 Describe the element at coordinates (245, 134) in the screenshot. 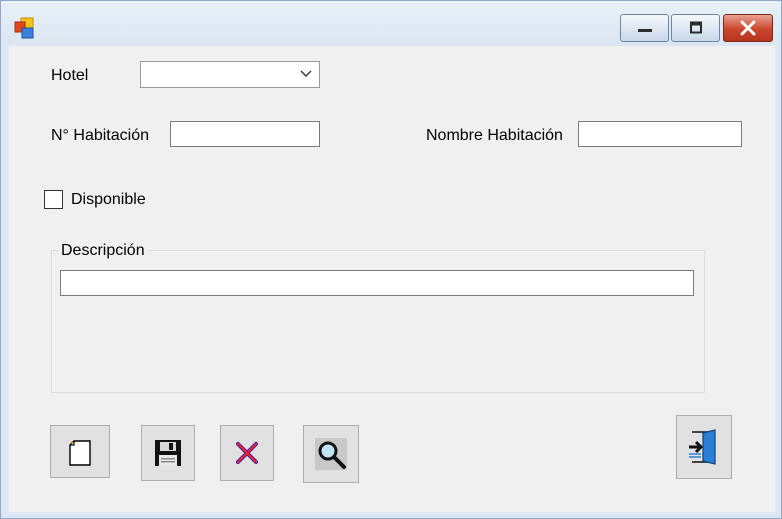

I see `room-number-input` at that location.